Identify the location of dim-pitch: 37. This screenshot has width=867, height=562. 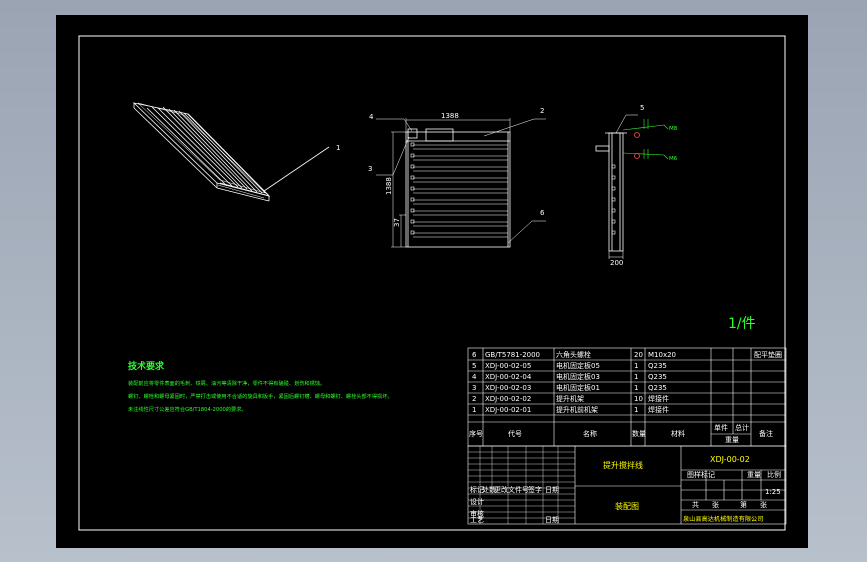
(397, 222).